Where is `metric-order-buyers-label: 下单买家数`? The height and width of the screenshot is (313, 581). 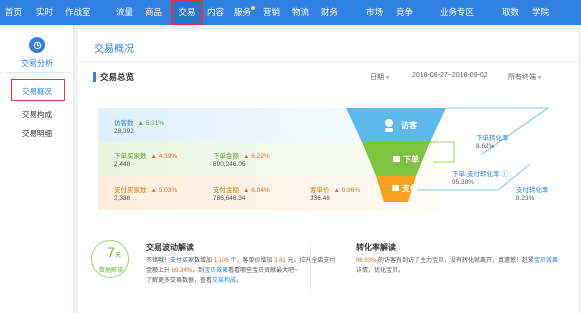
metric-order-buyers-label: 下单买家数 is located at coordinates (130, 156).